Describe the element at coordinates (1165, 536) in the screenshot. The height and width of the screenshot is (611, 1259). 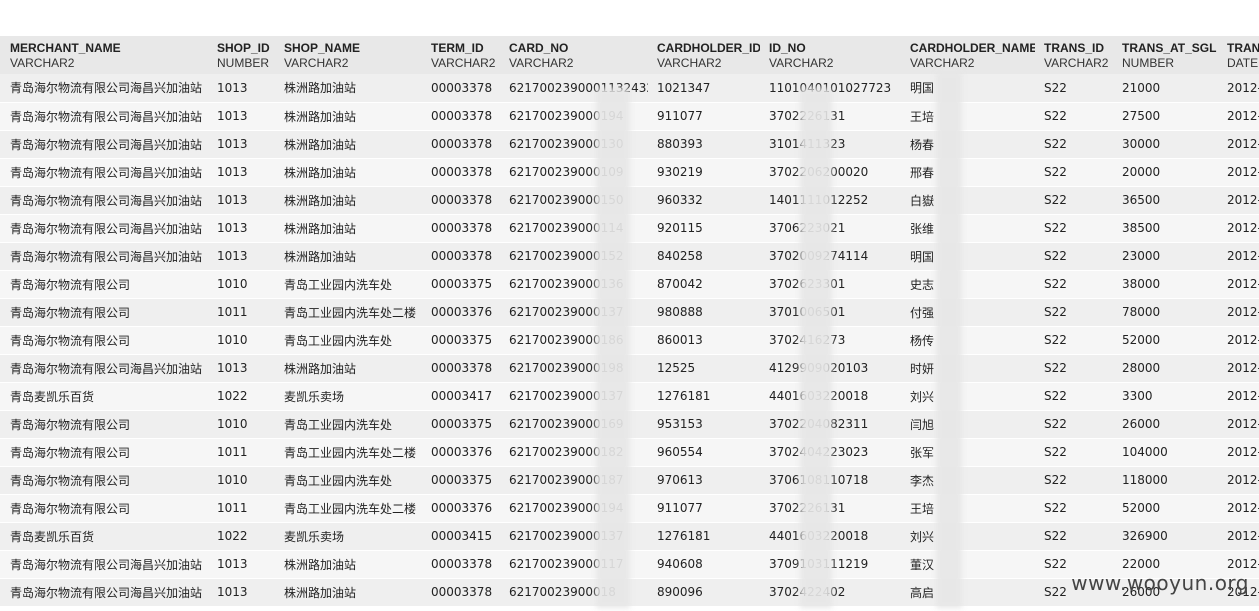
I see `table-cell: 326900` at that location.